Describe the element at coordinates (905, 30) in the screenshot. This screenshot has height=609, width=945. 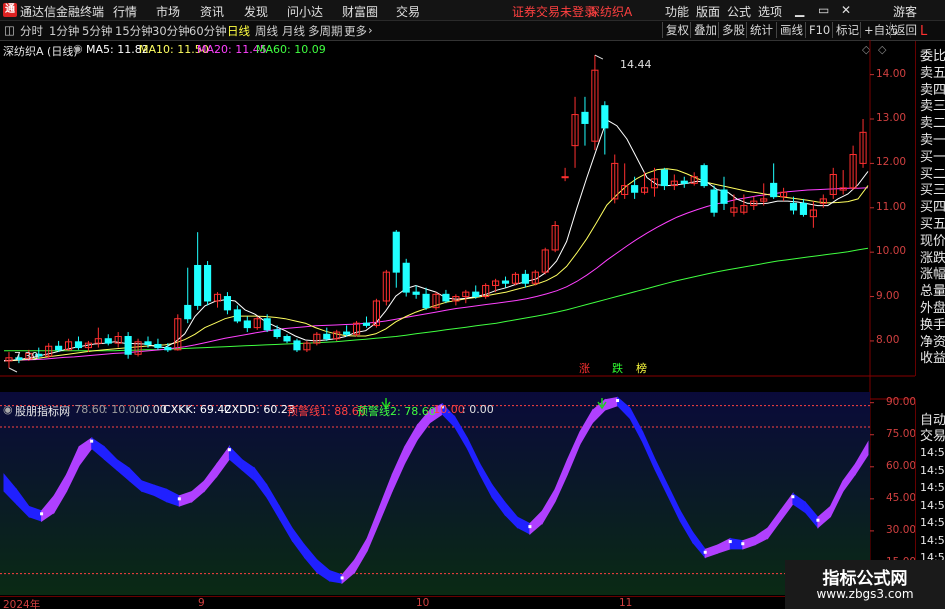
I see `back-button: 返回` at that location.